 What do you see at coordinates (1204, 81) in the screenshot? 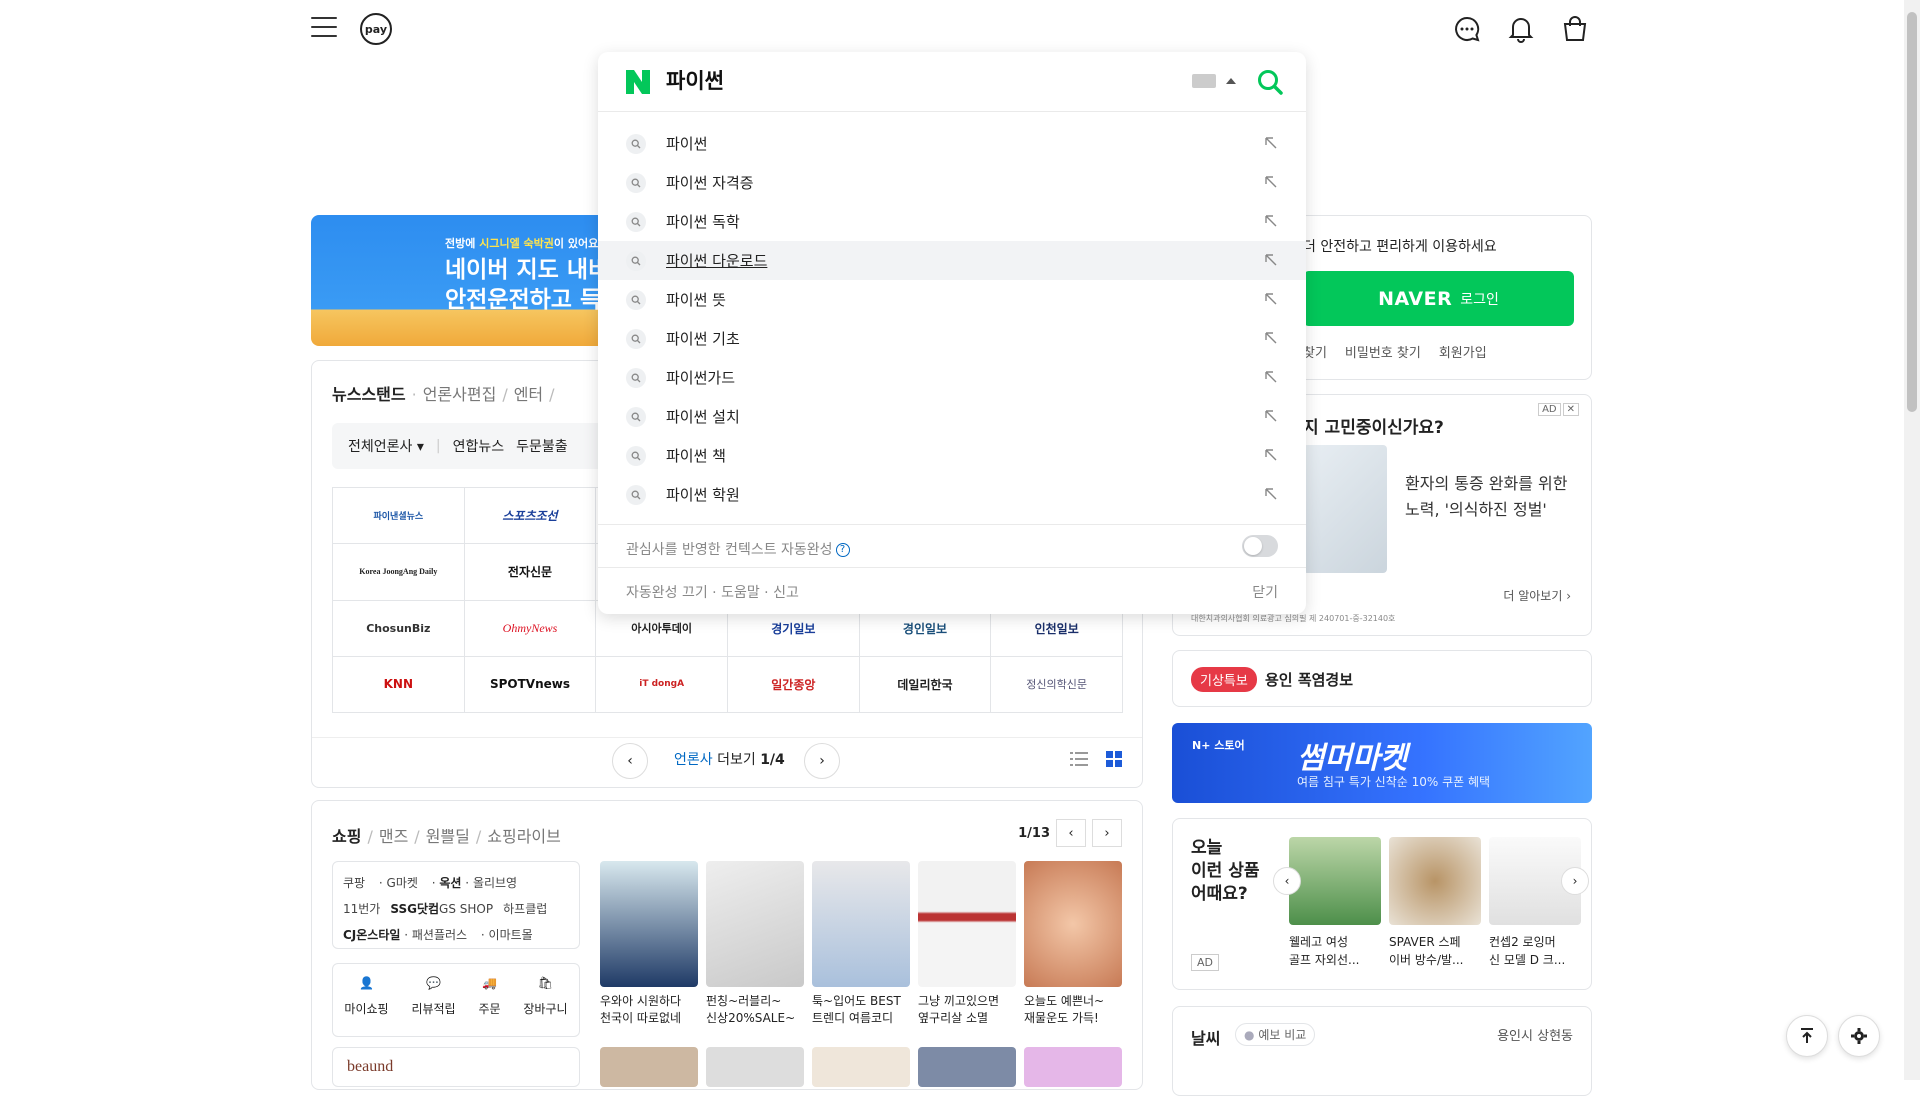
I see `keyboard-icon` at bounding box center [1204, 81].